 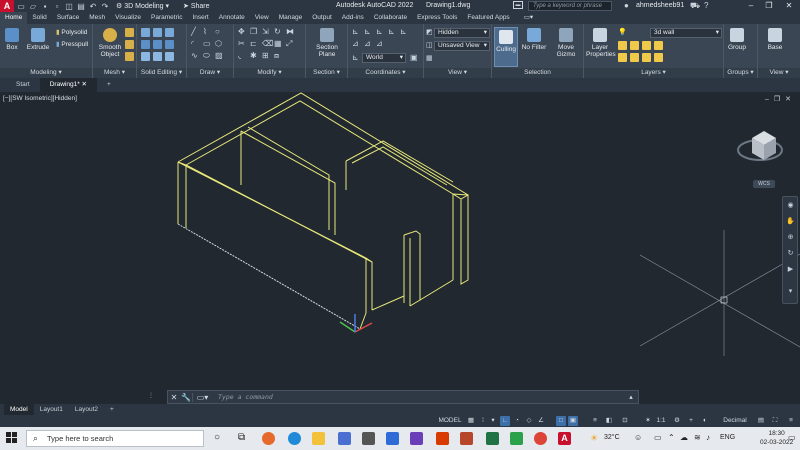 I want to click on tab-express-tools: Express Tools, so click(x=437, y=18).